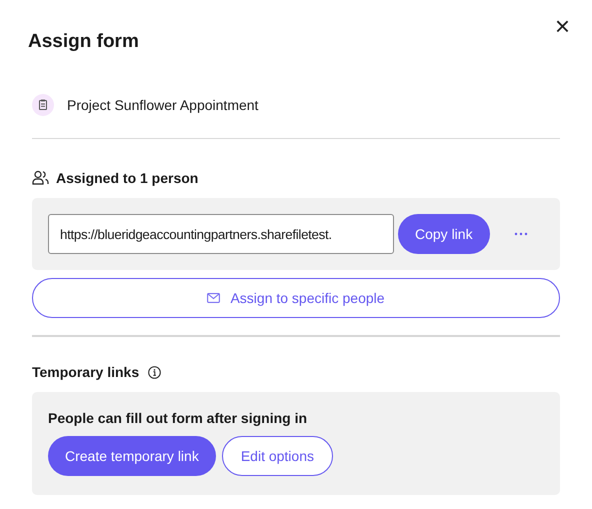 This screenshot has width=592, height=509. I want to click on create-link-button: Create temporary link, so click(132, 456).